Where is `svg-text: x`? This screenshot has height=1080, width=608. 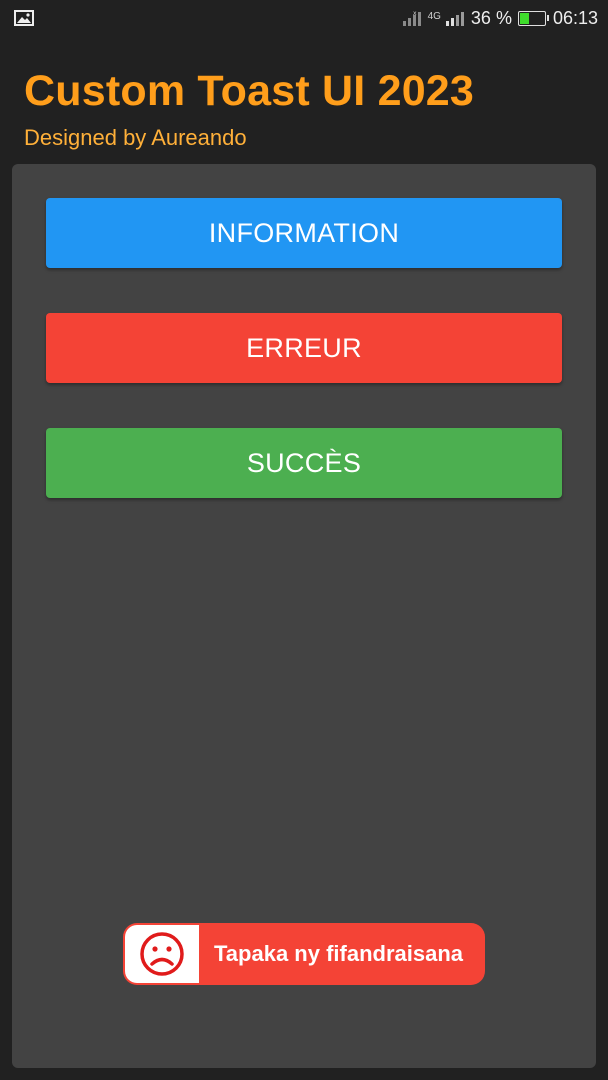 svg-text: x is located at coordinates (415, 13).